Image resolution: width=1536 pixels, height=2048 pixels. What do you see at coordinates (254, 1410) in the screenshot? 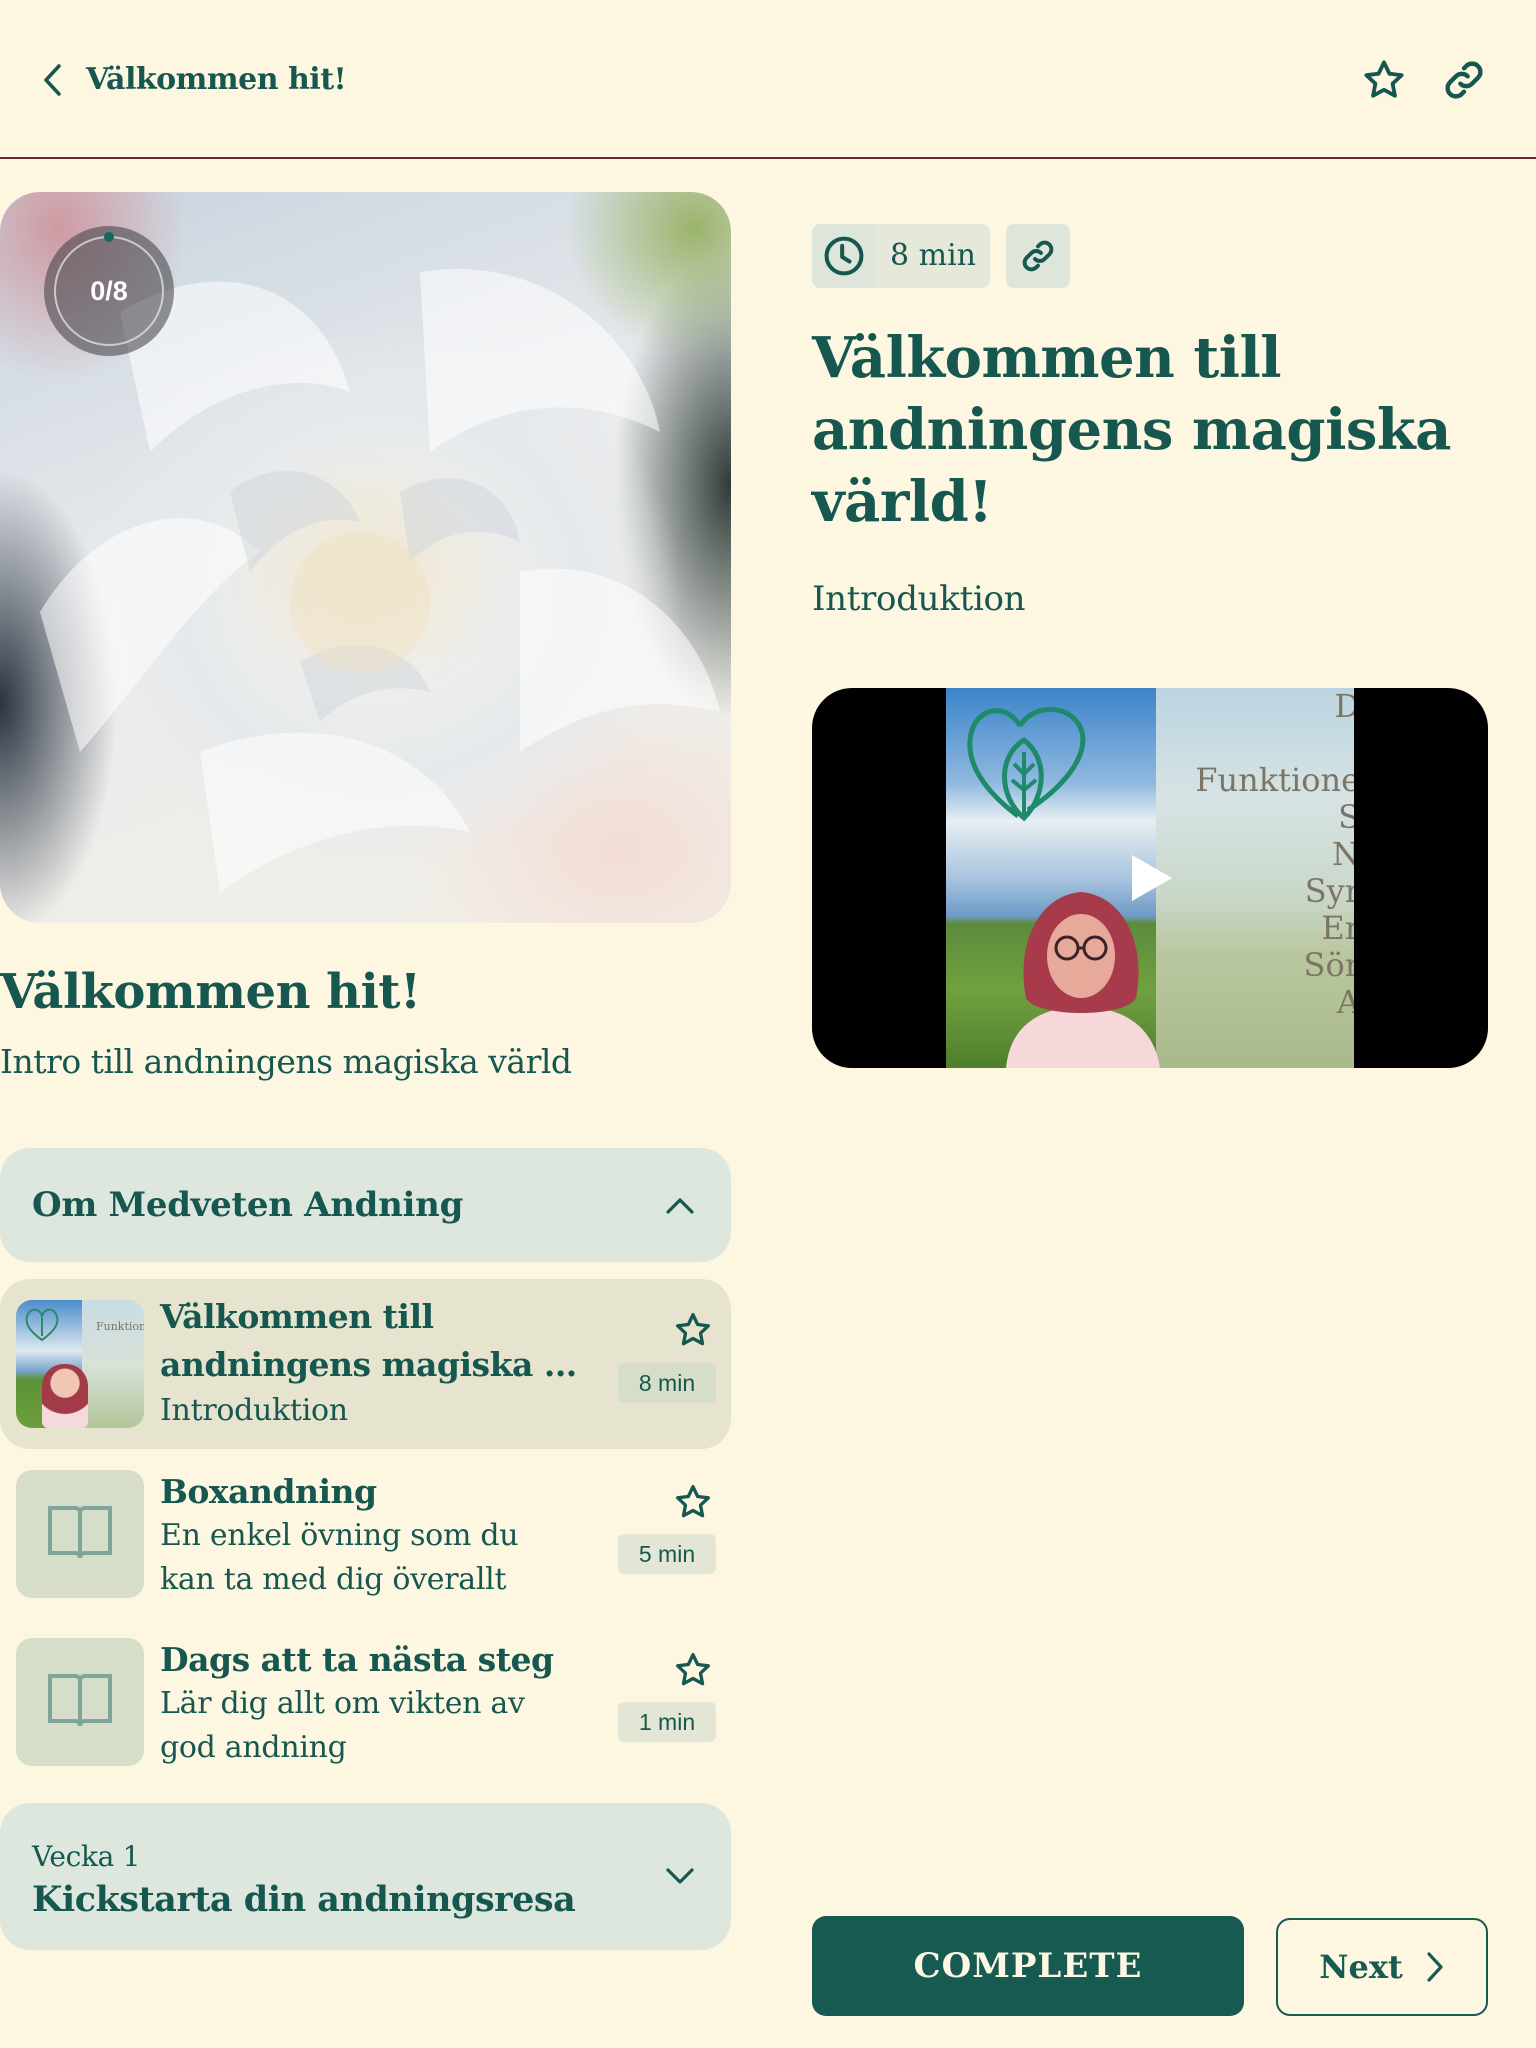
I see `lesson-description: Introduktion` at bounding box center [254, 1410].